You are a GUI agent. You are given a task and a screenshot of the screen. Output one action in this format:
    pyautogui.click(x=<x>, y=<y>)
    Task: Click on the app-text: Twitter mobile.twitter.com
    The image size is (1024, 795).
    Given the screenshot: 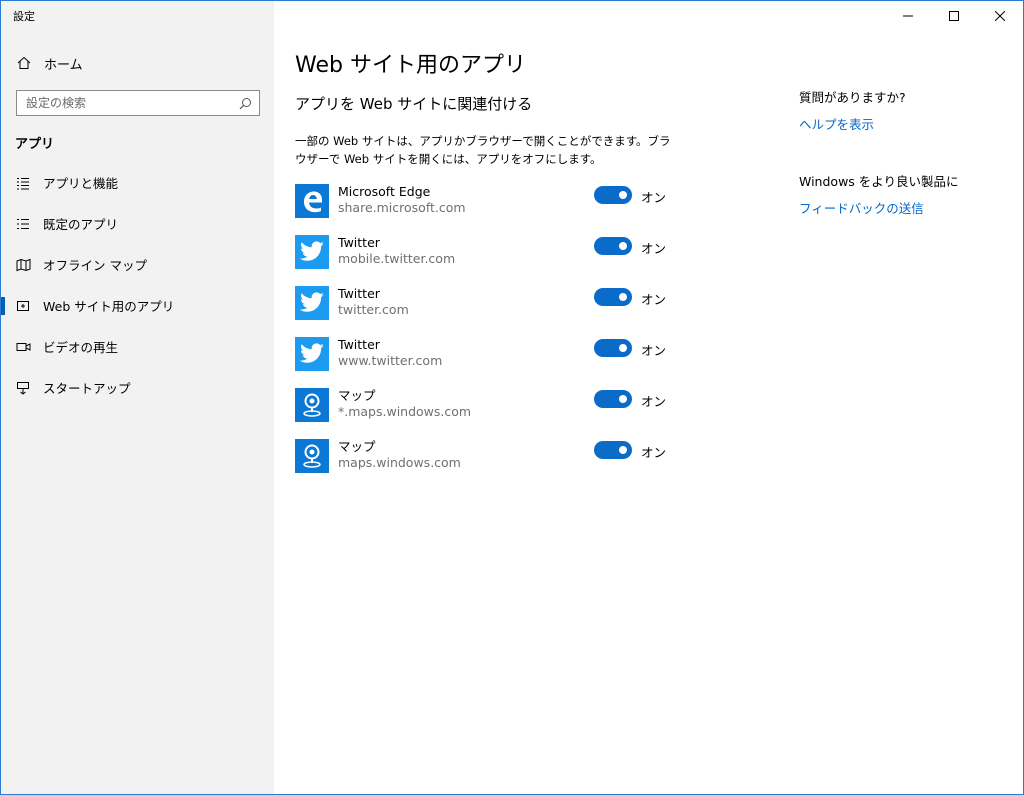 What is the action you would take?
    pyautogui.click(x=396, y=251)
    